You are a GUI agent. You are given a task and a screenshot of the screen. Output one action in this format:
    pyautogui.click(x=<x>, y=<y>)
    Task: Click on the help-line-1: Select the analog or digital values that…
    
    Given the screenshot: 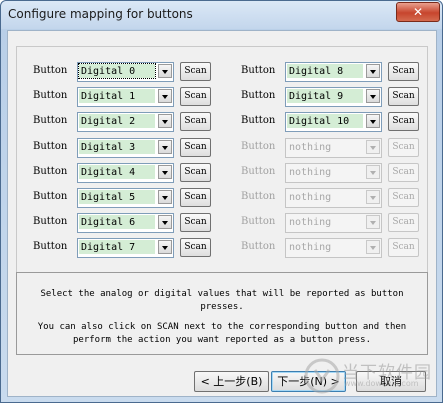 What is the action you would take?
    pyautogui.click(x=222, y=294)
    